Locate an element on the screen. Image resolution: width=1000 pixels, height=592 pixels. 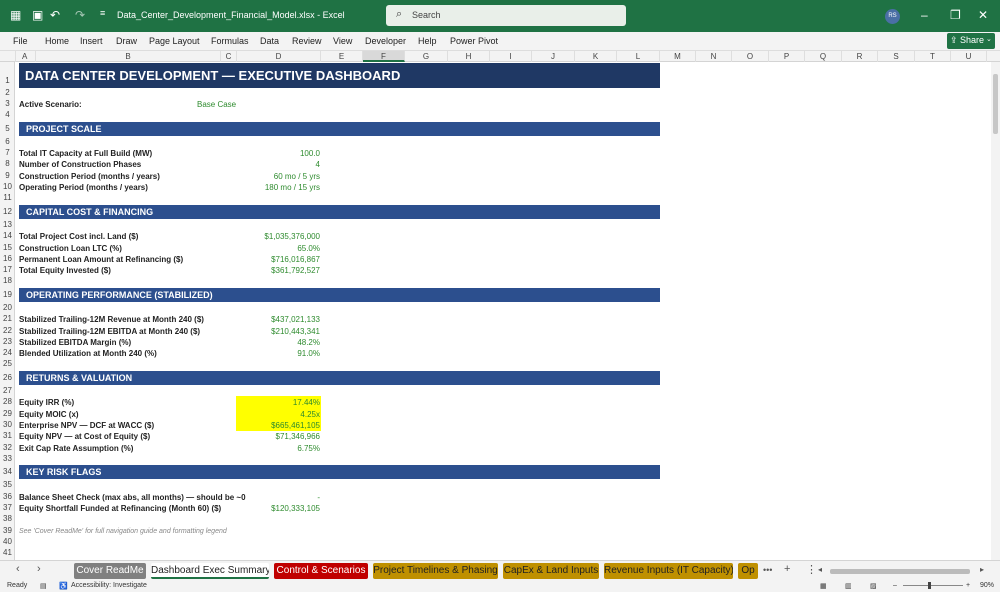
save-icon: ▣ is located at coordinates (37, 15).